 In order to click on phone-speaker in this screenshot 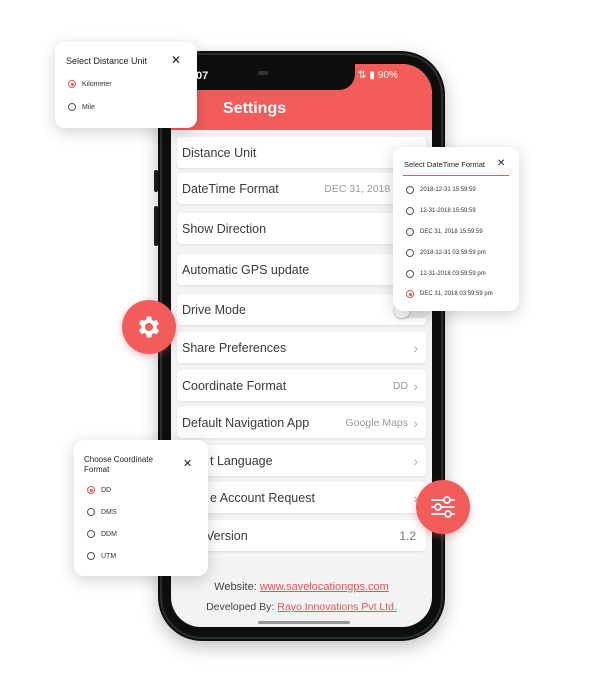, I will do `click(263, 73)`.